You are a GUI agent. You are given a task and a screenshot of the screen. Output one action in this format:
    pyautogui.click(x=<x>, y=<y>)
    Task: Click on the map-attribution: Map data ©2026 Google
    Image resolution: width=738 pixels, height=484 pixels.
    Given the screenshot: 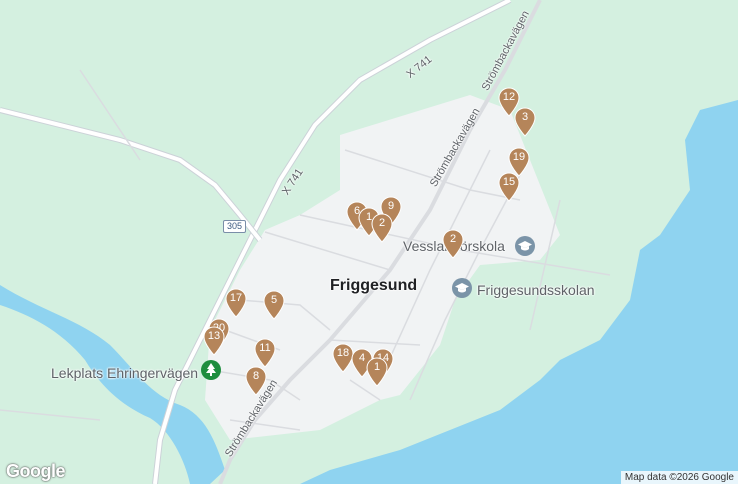 What is the action you would take?
    pyautogui.click(x=679, y=477)
    